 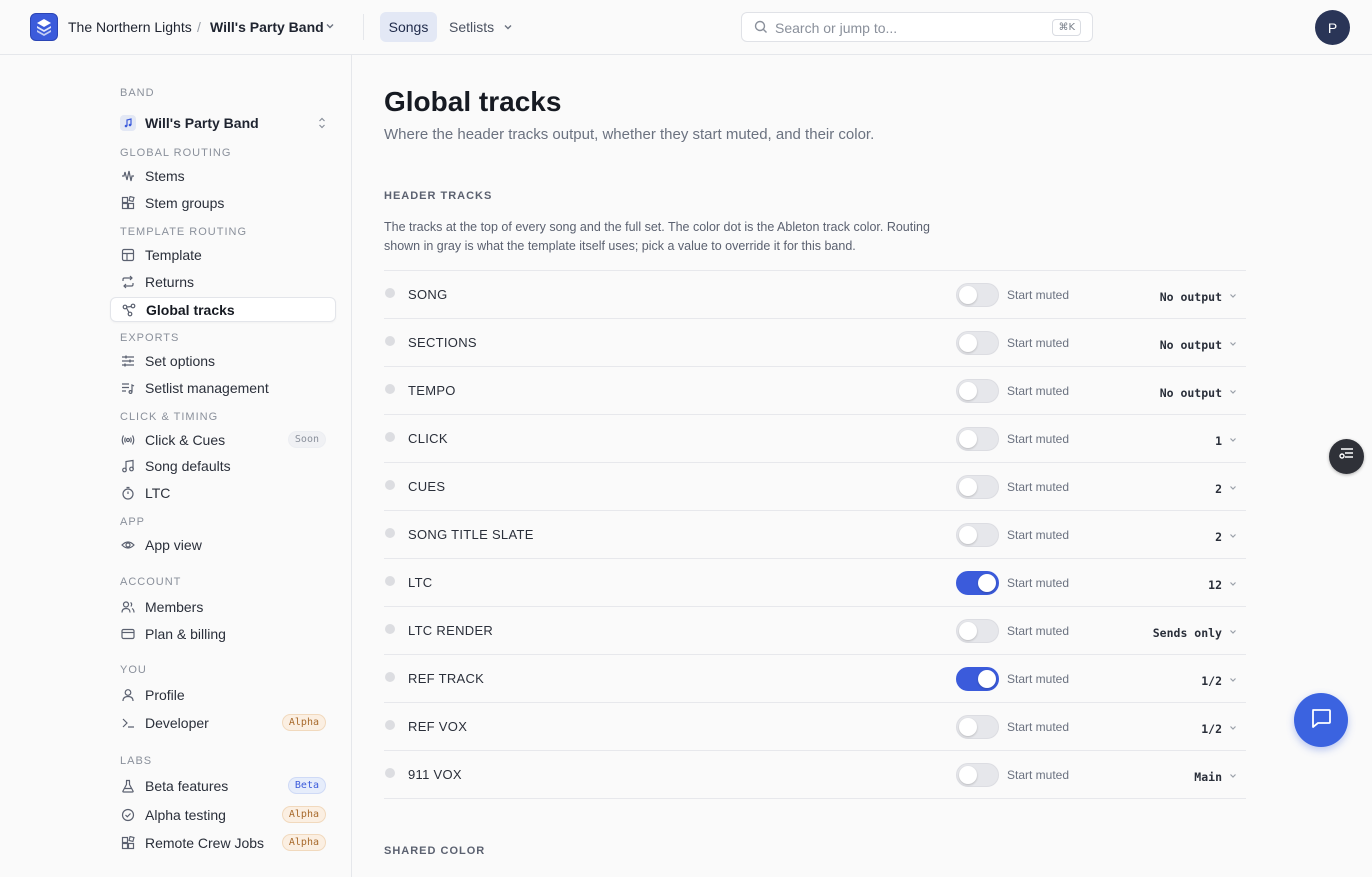 I want to click on search-box: ⌘K, so click(x=917, y=27).